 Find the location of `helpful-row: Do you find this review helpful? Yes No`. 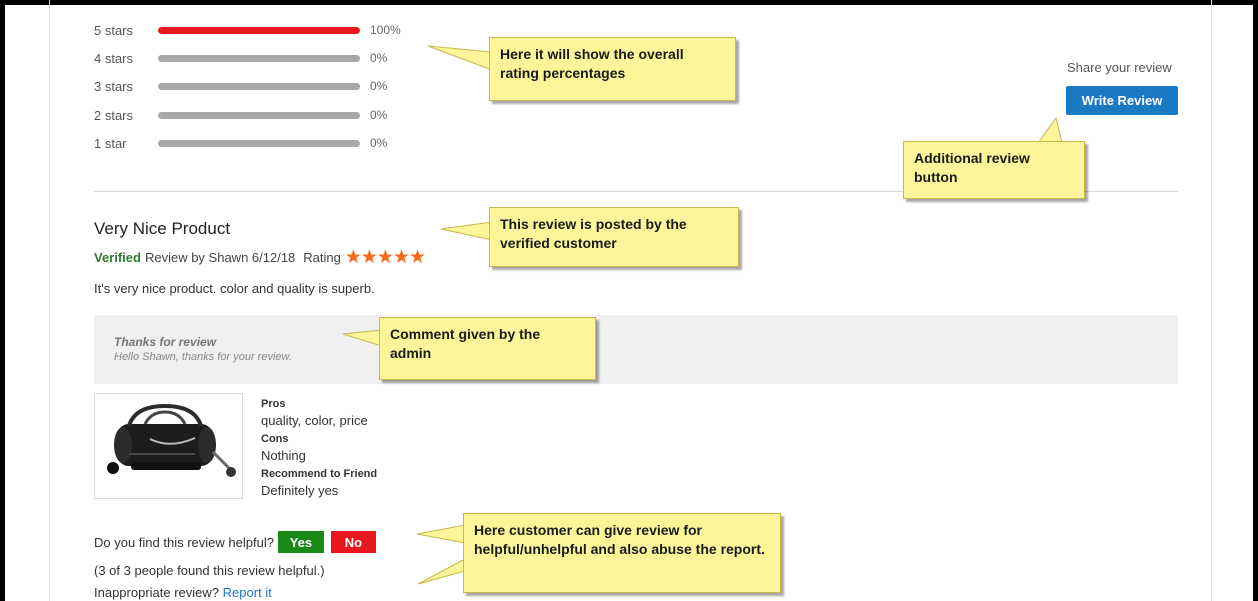

helpful-row: Do you find this review helpful? Yes No is located at coordinates (235, 542).